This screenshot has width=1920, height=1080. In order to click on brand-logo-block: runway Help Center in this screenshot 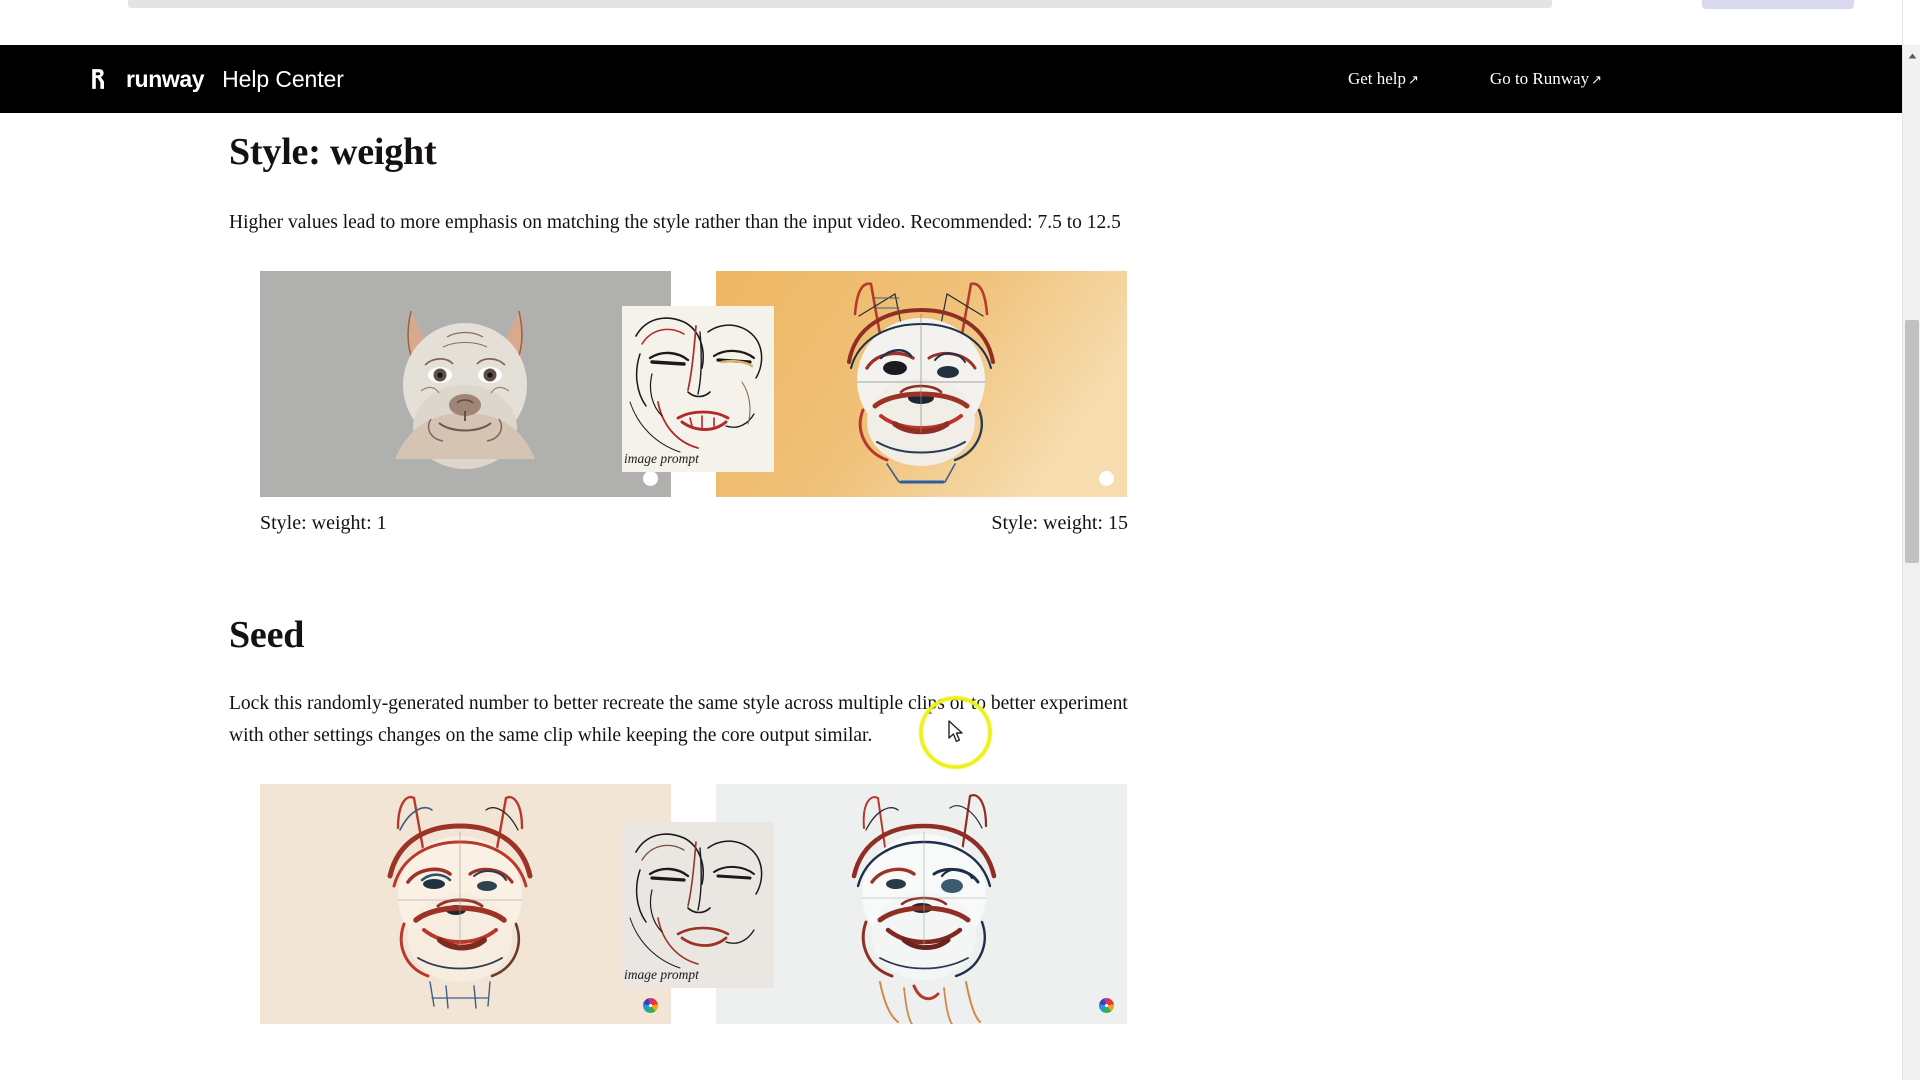, I will do `click(216, 79)`.